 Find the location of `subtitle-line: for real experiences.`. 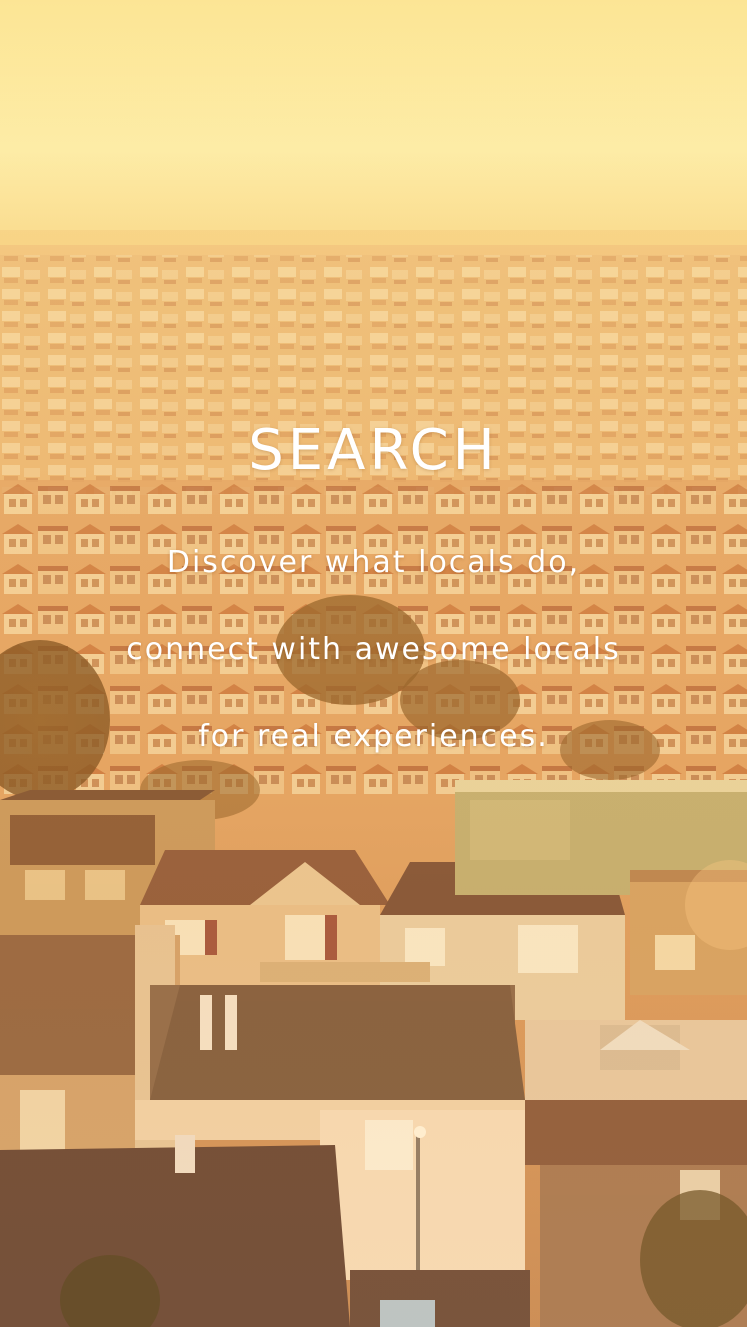

subtitle-line: for real experiences. is located at coordinates (373, 736).